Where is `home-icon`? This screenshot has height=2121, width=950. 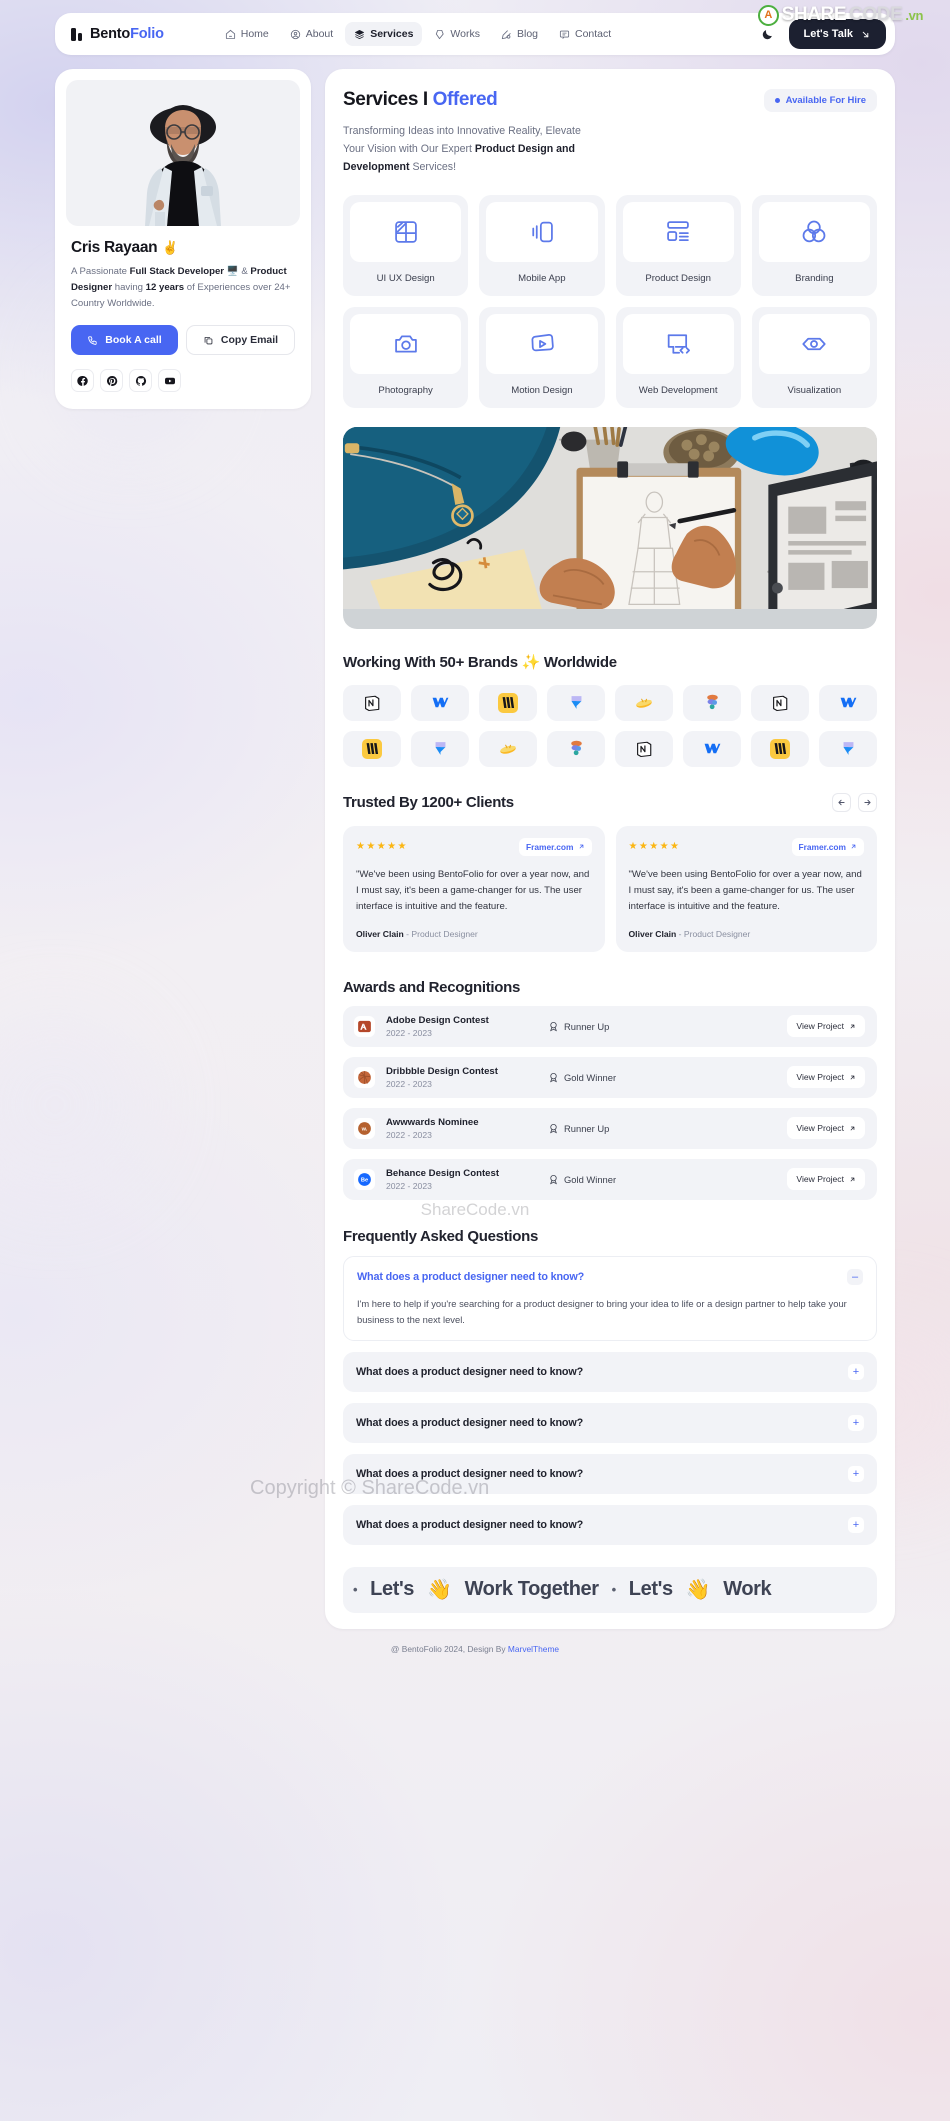 home-icon is located at coordinates (230, 34).